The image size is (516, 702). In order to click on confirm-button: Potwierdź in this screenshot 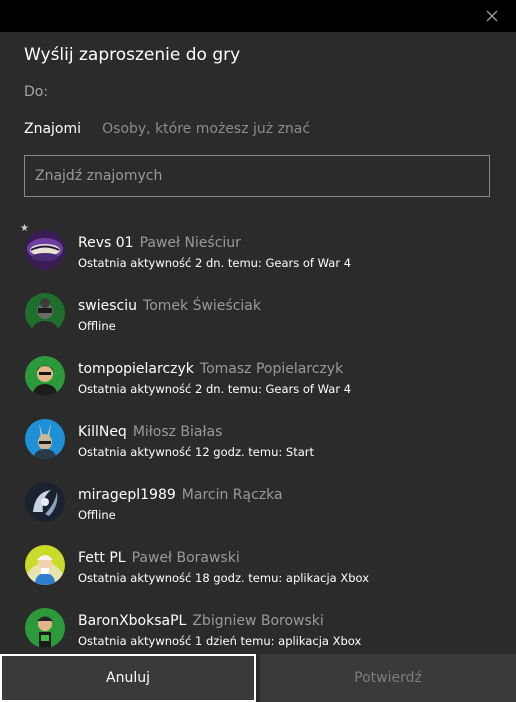, I will do `click(388, 678)`.